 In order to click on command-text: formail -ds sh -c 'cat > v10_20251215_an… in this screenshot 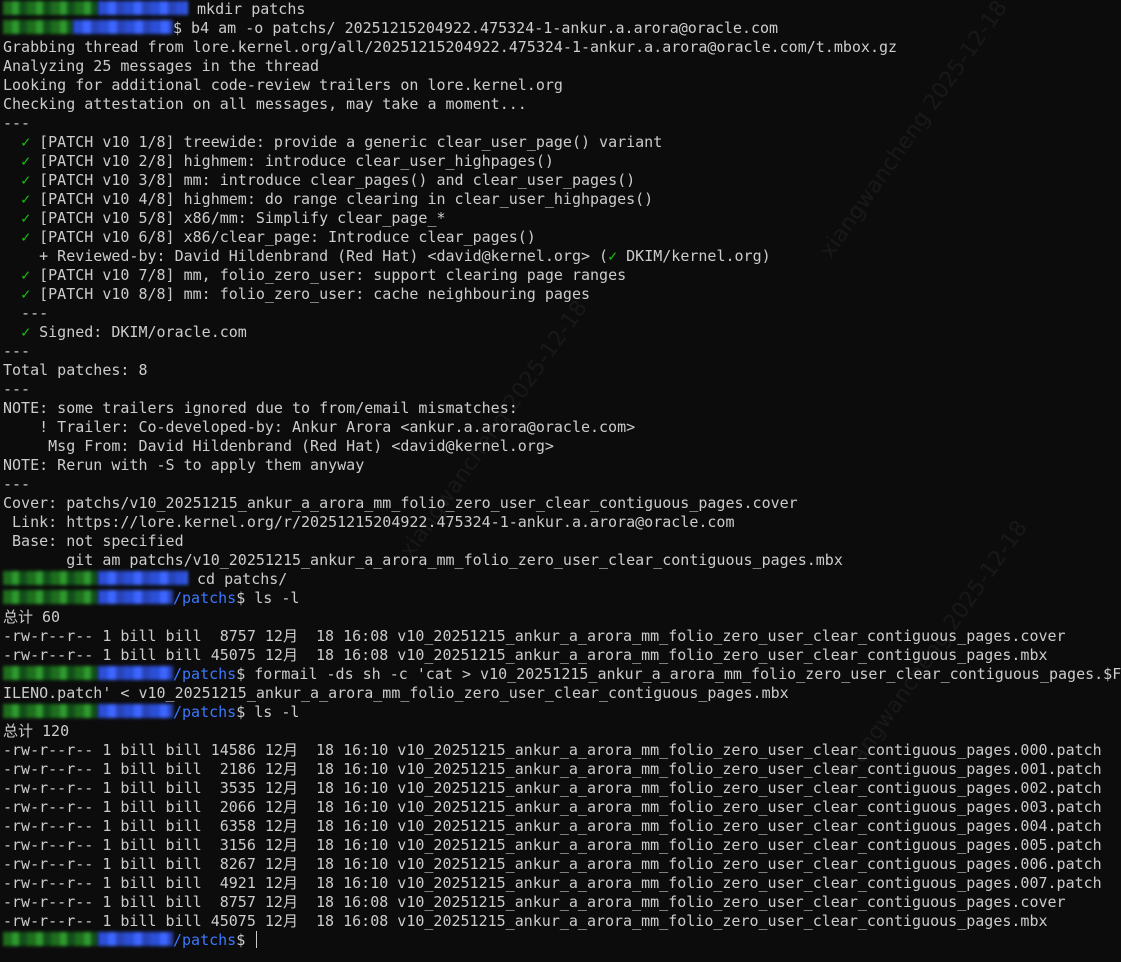, I will do `click(683, 674)`.